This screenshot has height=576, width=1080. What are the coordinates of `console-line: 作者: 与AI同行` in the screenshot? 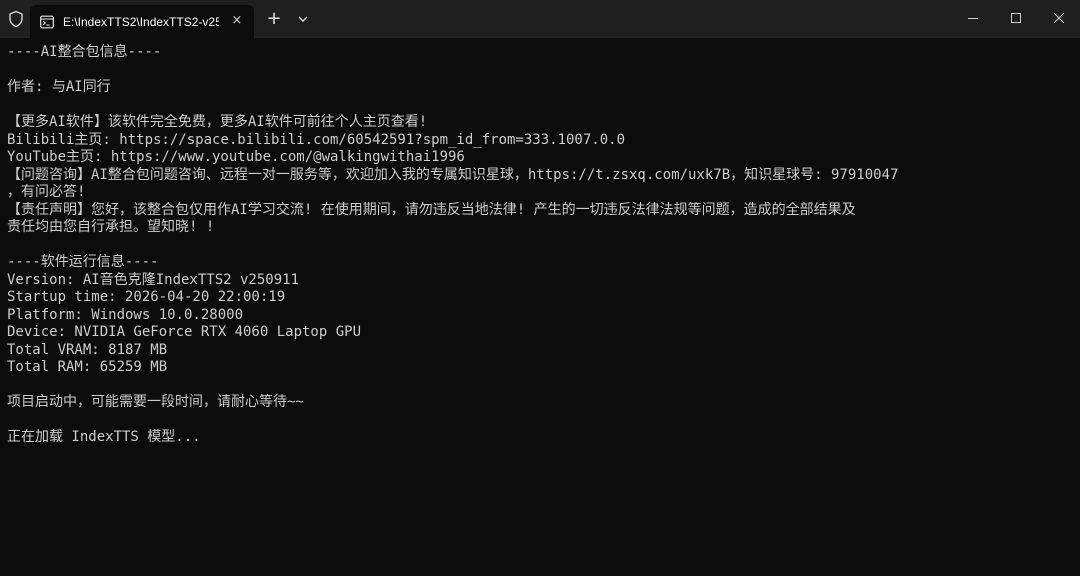 It's located at (59, 87).